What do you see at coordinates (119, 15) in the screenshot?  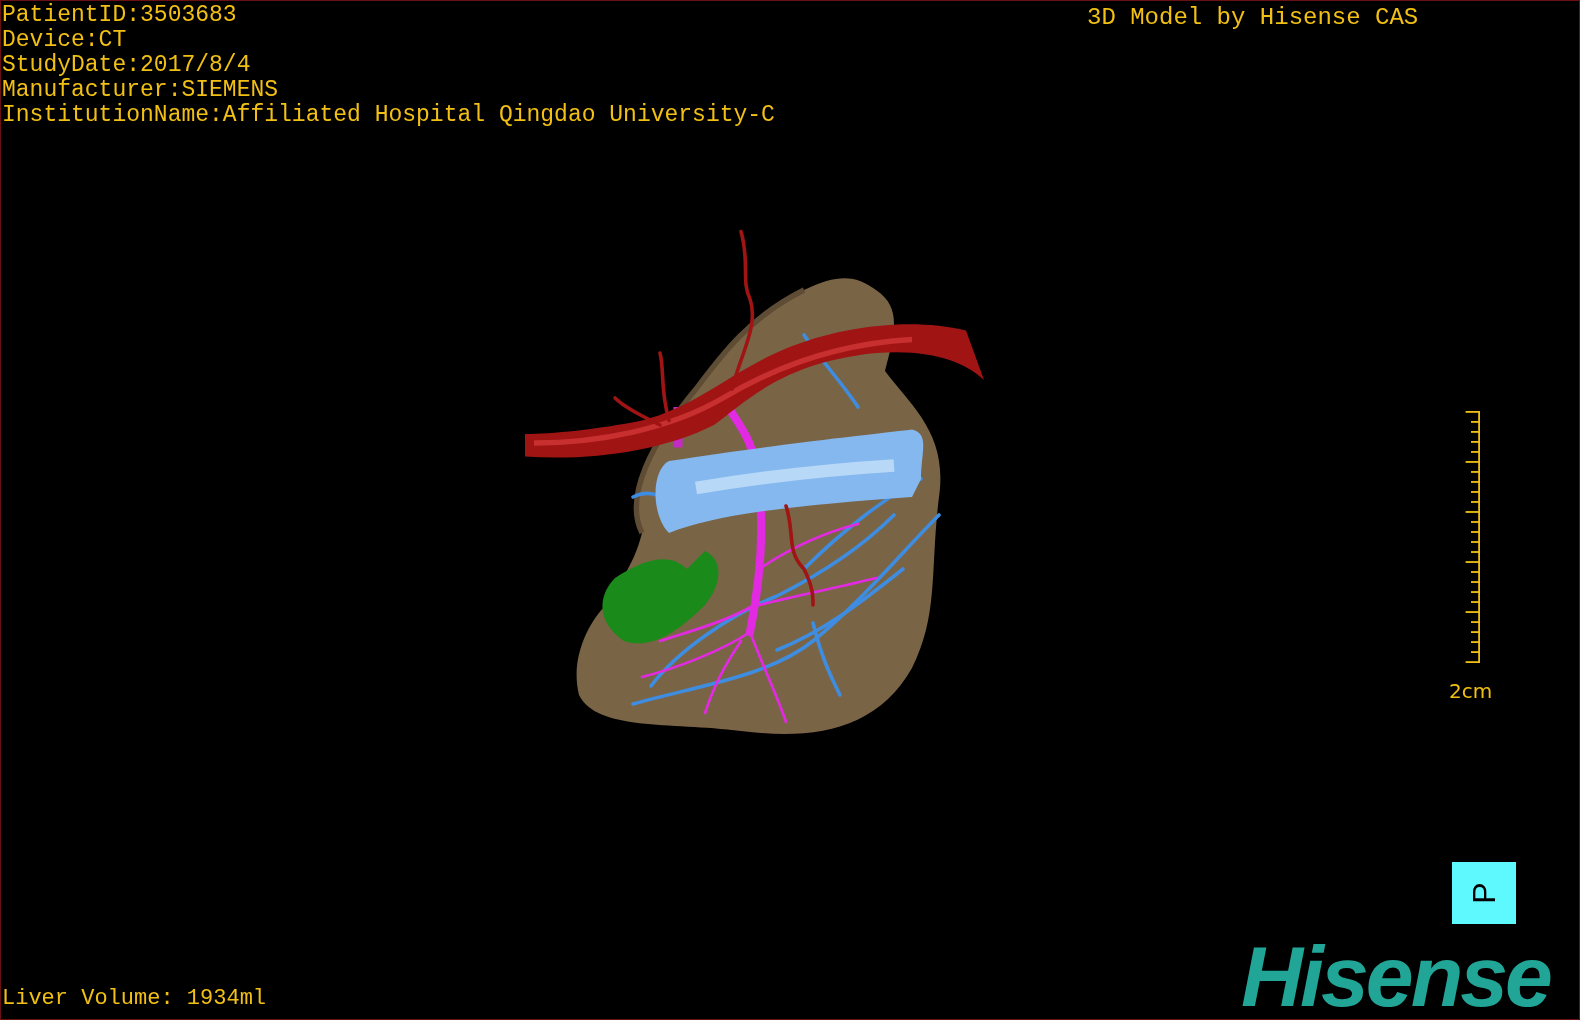 I see `patient-info-text: PatientID:3503683` at bounding box center [119, 15].